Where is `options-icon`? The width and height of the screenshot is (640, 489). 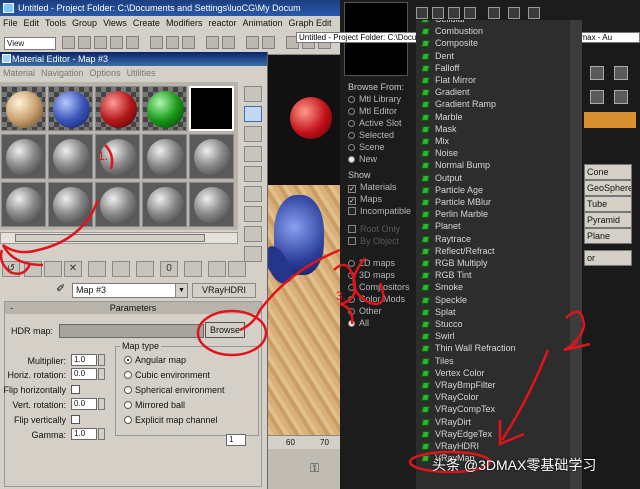
options-icon is located at coordinates (253, 214).